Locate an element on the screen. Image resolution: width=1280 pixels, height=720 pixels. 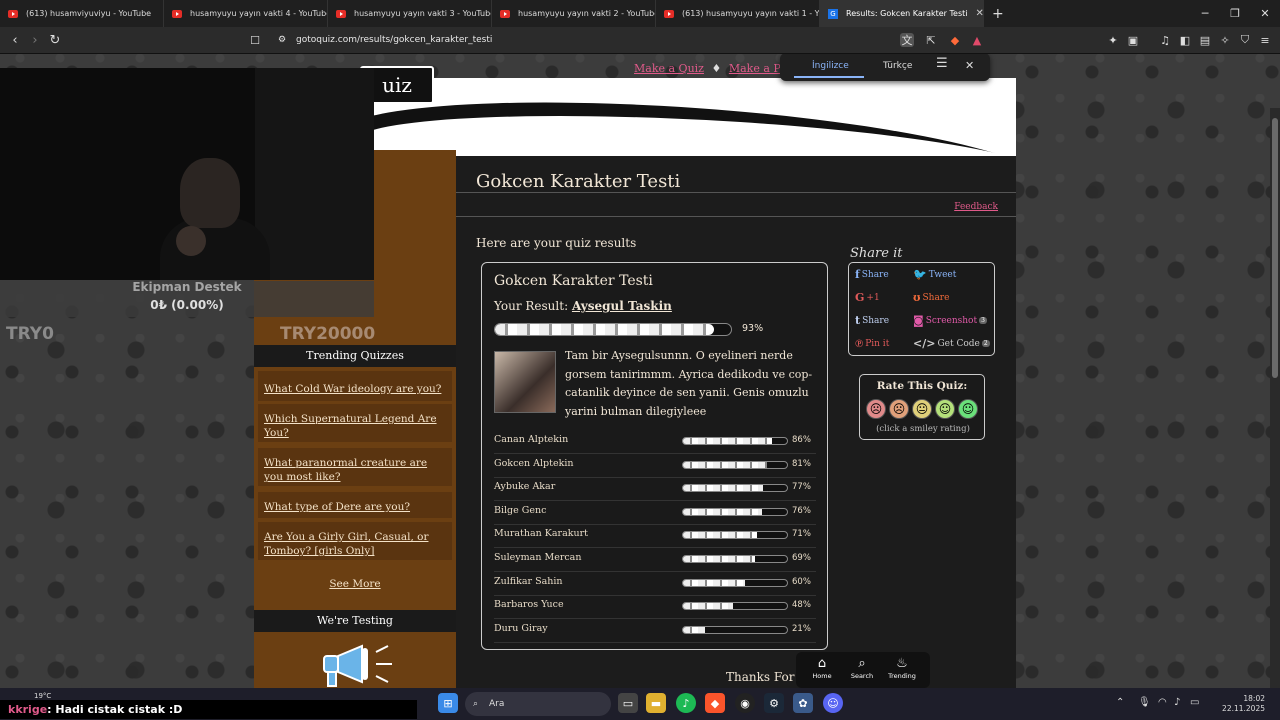
share-pinterest-button: ℗ Pin it is located at coordinates (872, 343).